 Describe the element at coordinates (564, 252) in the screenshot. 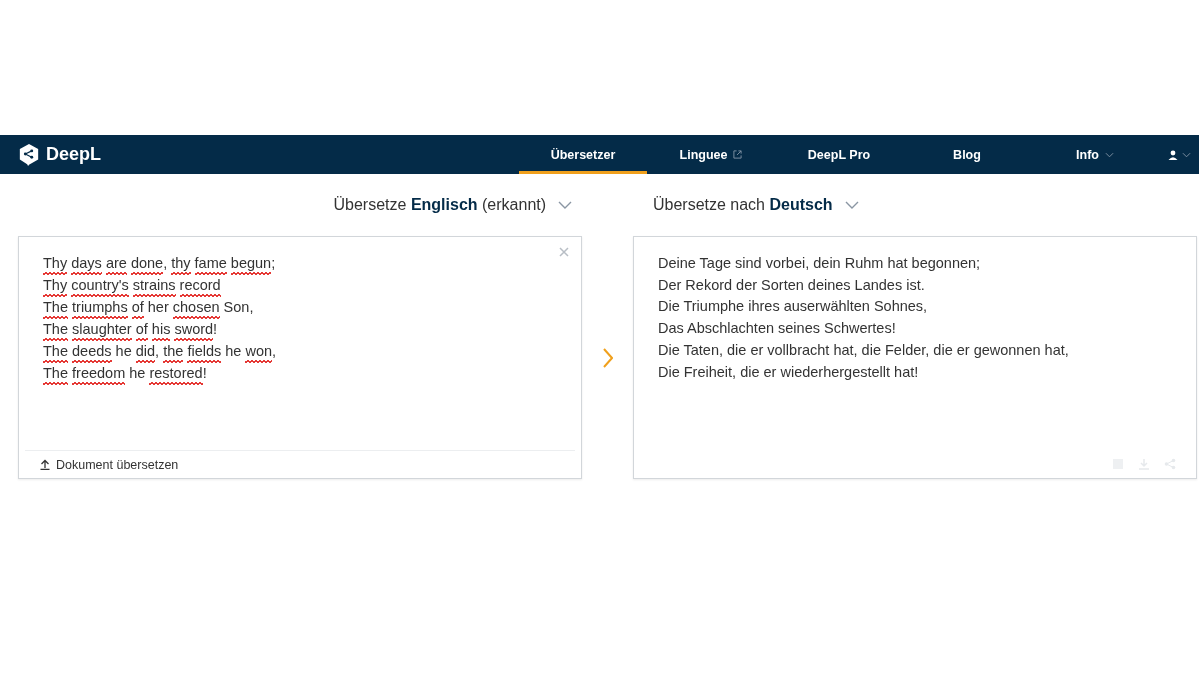

I see `close-icon` at that location.